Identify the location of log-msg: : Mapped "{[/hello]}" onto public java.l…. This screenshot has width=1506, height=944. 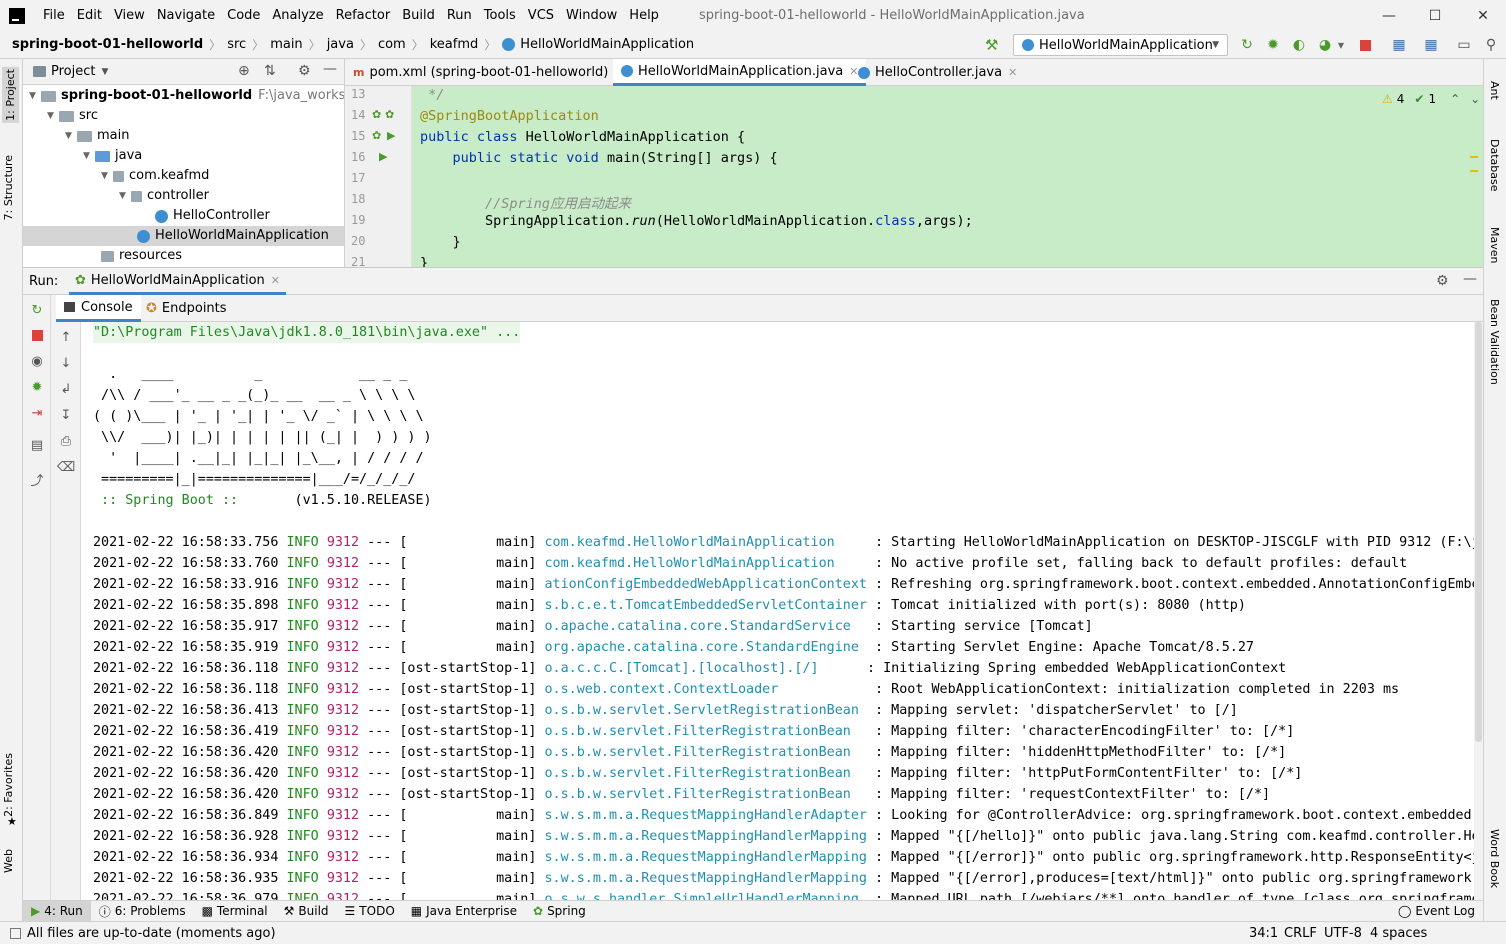
(1174, 836).